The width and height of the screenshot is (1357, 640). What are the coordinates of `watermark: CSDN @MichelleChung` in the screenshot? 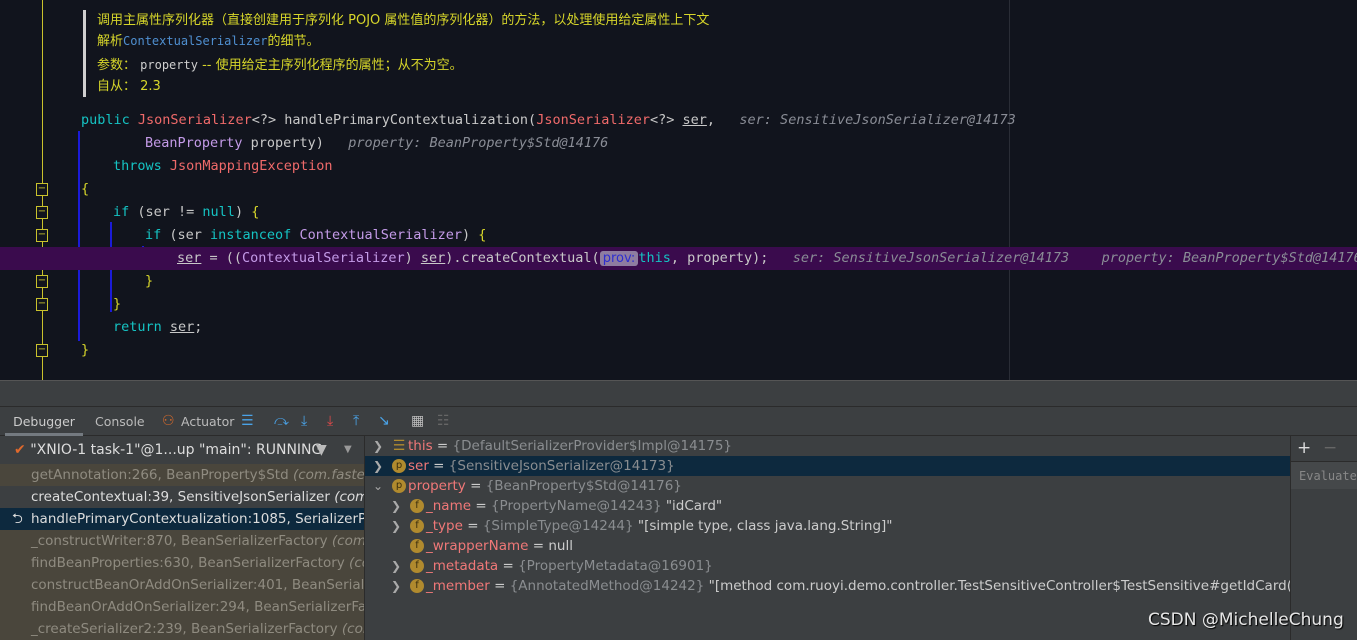 It's located at (1246, 620).